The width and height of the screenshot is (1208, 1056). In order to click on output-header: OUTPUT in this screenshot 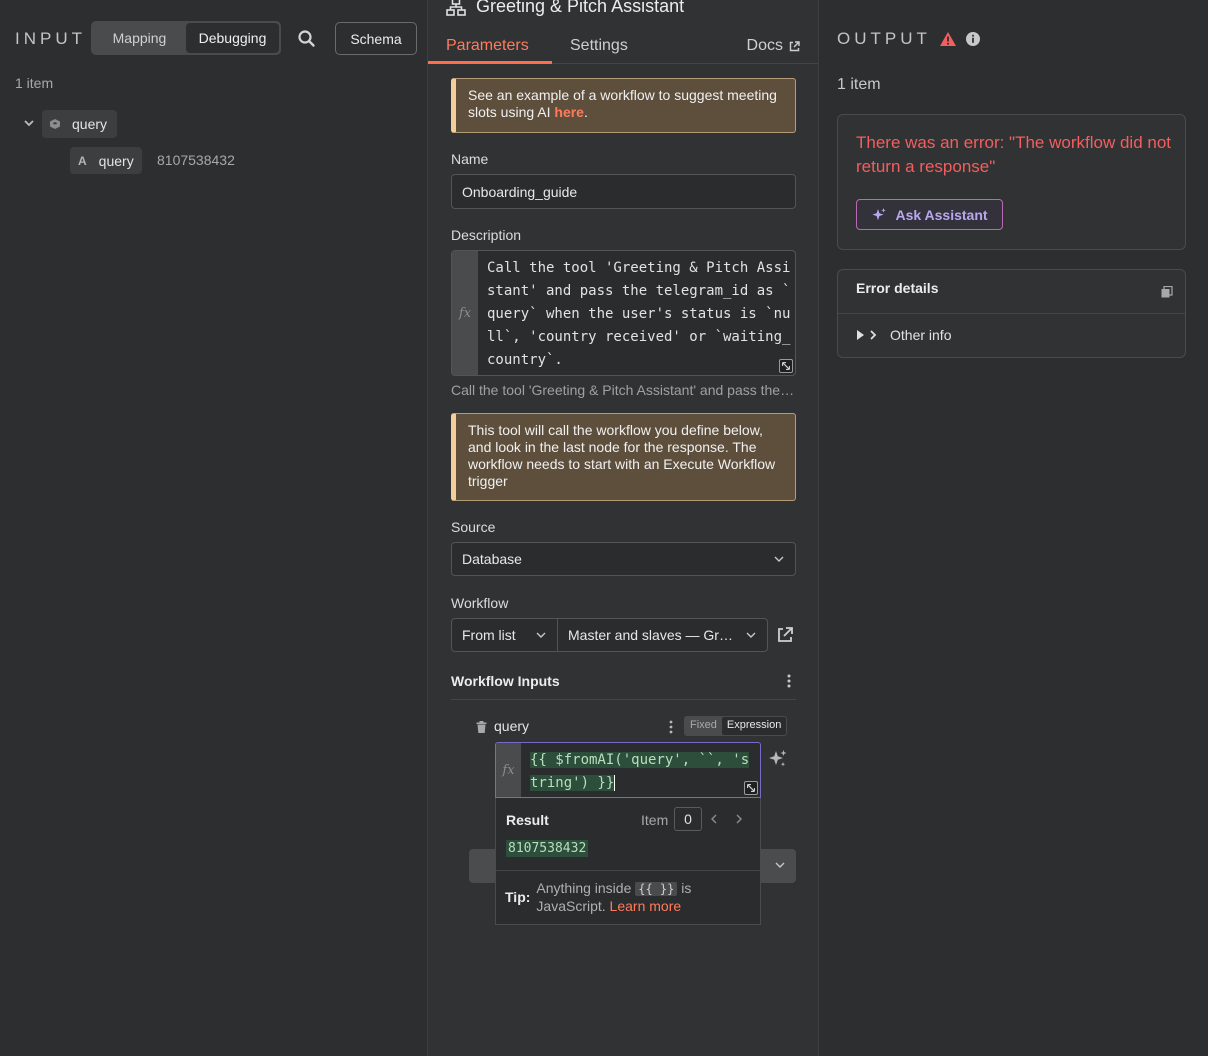, I will do `click(909, 39)`.